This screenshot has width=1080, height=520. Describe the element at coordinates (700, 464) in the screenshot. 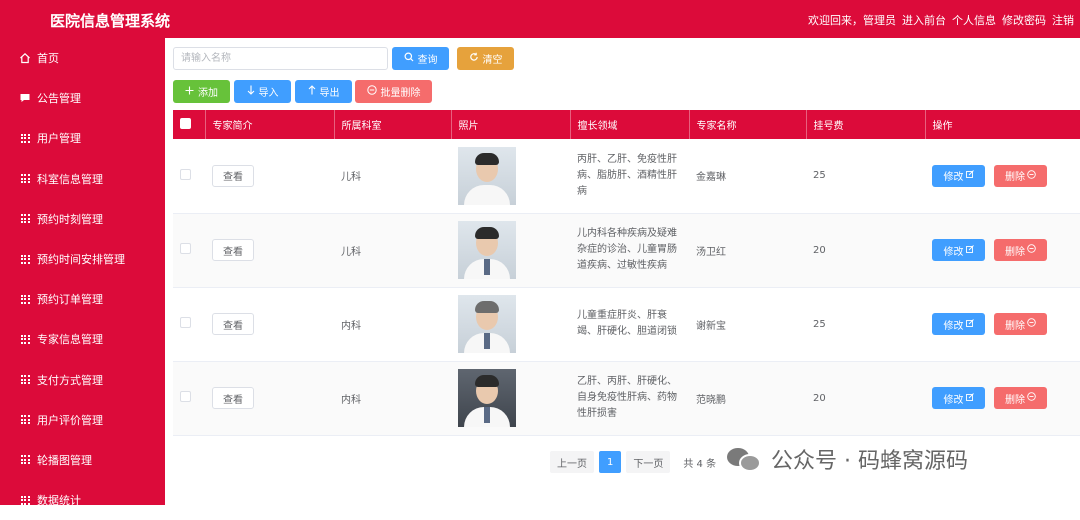

I see `total-count: 共 4 条` at that location.